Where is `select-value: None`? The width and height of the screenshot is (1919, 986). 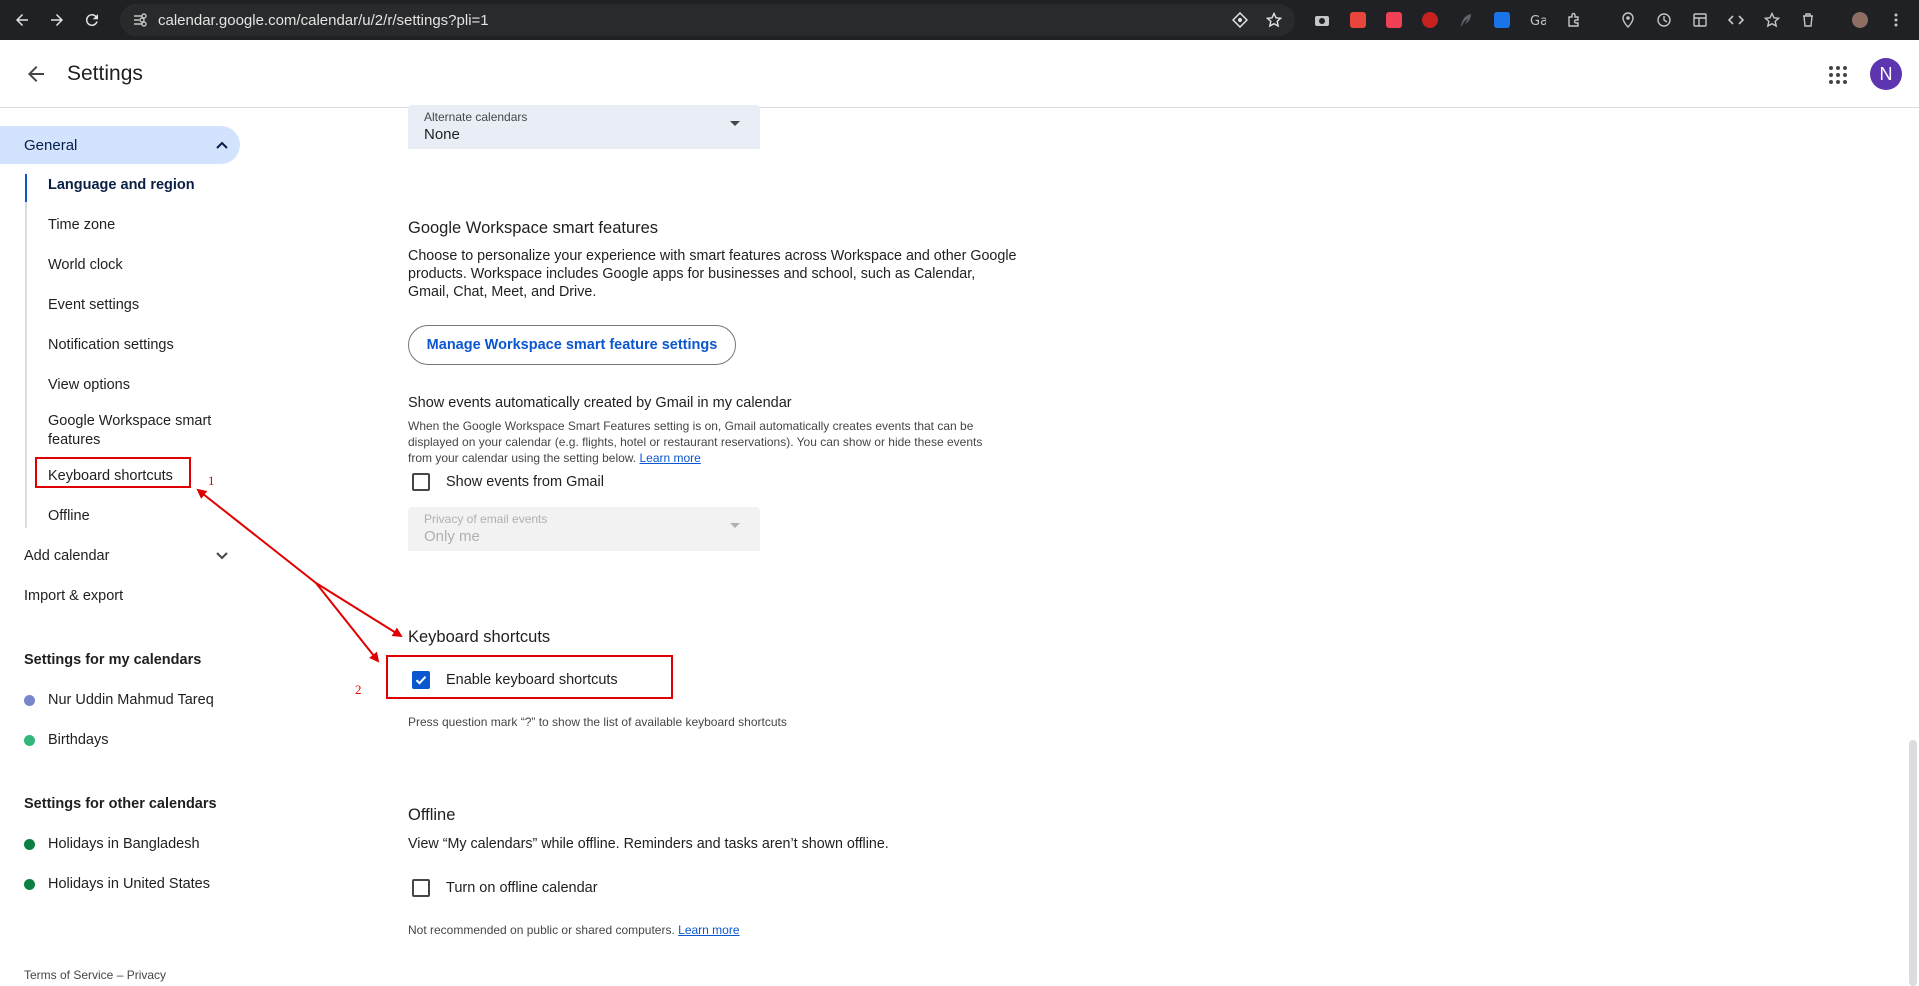
select-value: None is located at coordinates (442, 134).